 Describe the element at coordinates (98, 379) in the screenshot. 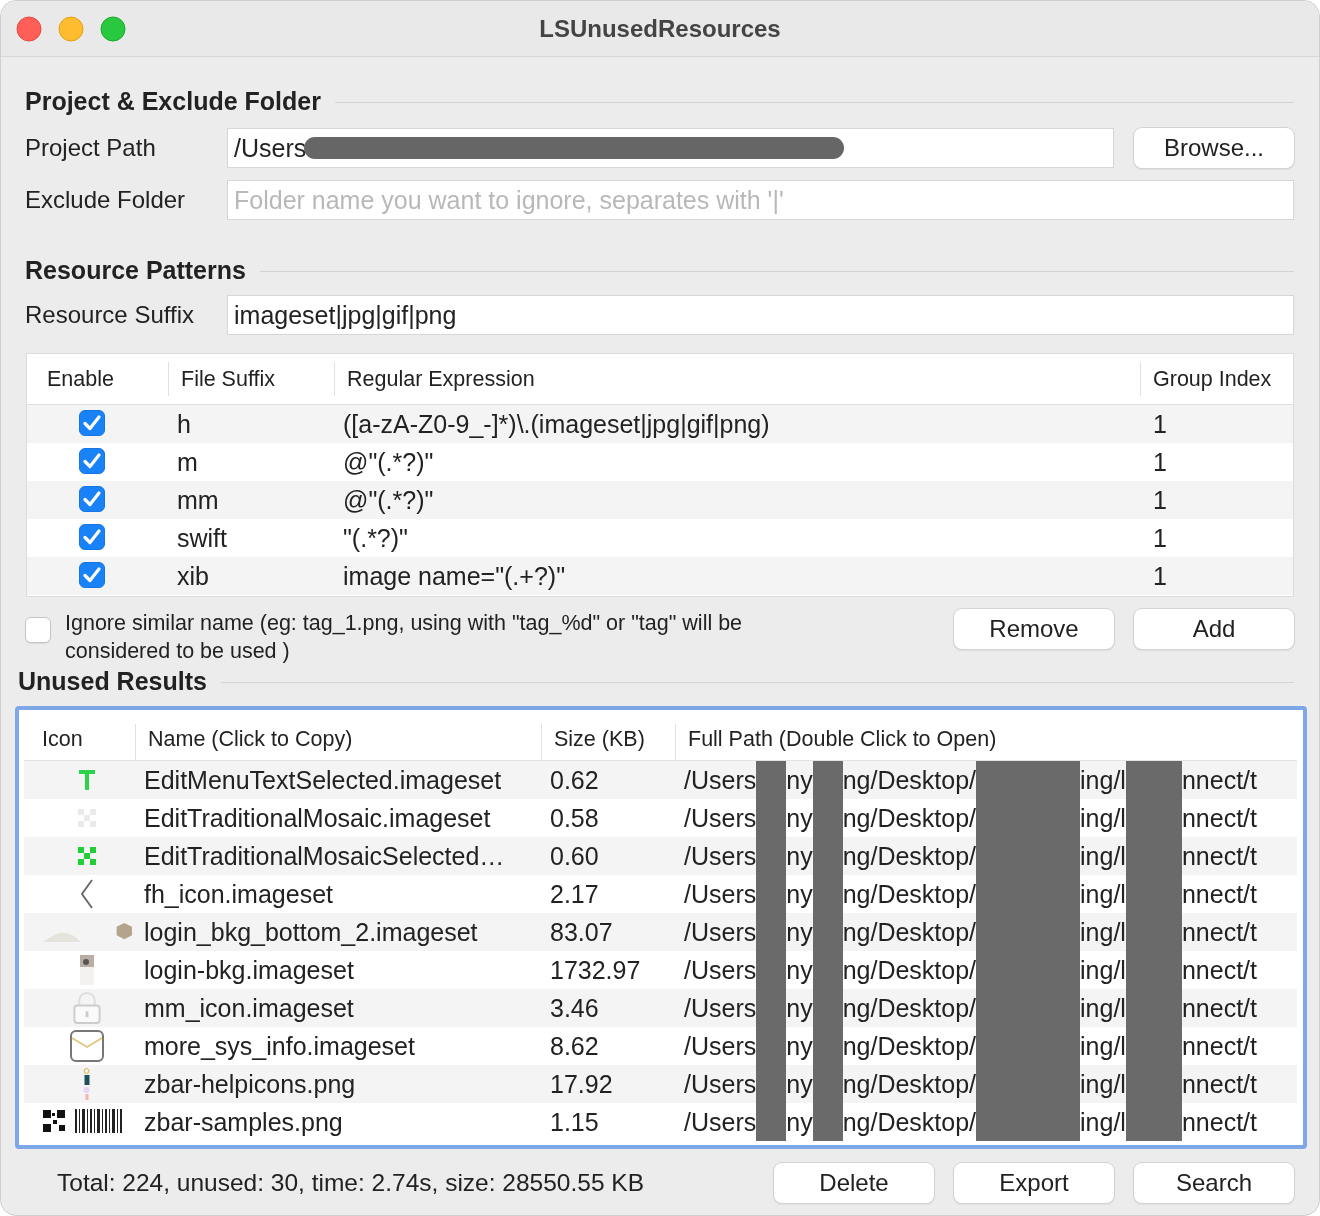

I see `column-header: Enable` at that location.